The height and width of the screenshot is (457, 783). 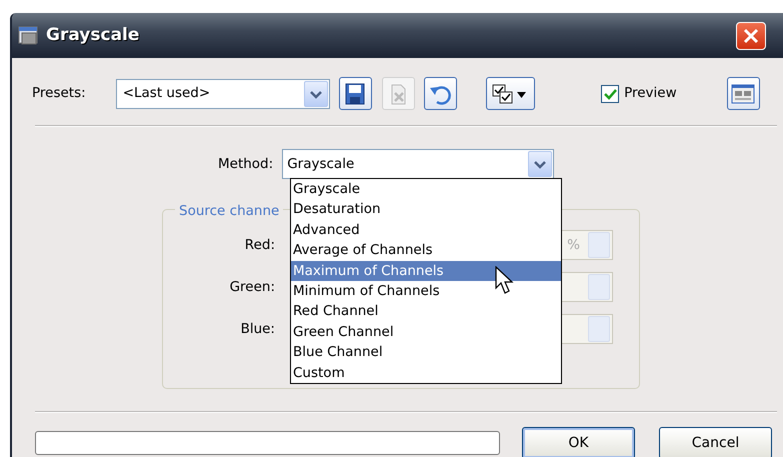 I want to click on dropdown-option: Advanced, so click(x=426, y=230).